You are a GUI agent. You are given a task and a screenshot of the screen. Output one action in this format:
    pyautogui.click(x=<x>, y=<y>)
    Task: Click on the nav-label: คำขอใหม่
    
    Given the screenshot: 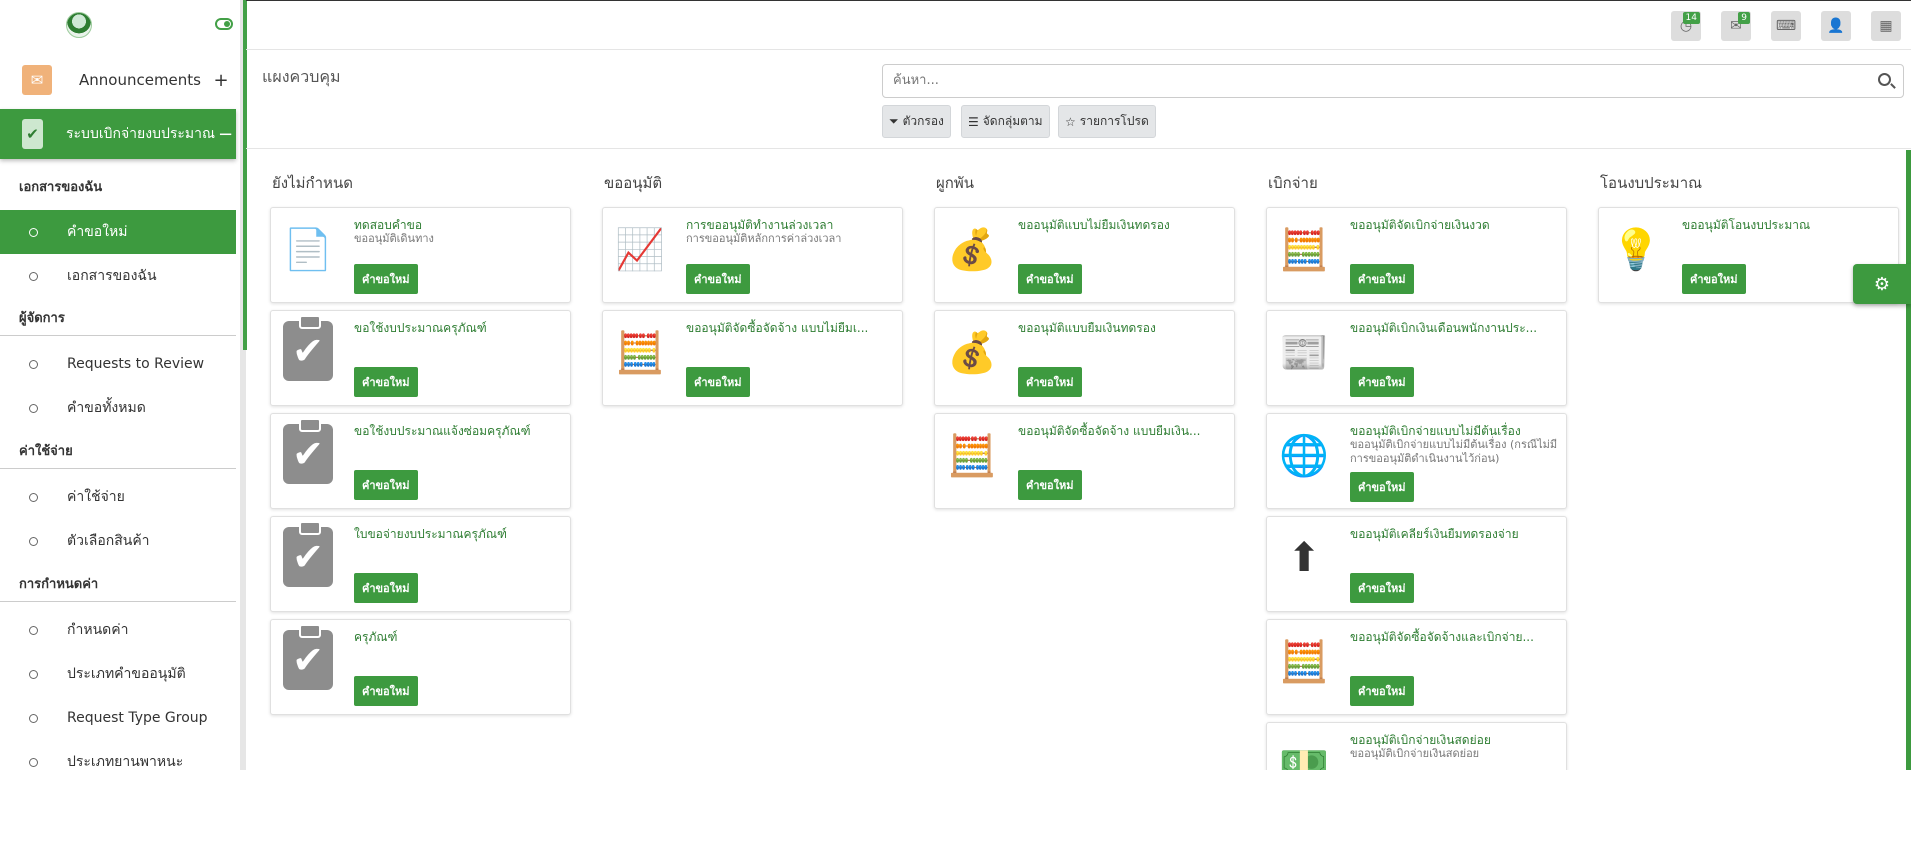 What is the action you would take?
    pyautogui.click(x=97, y=232)
    